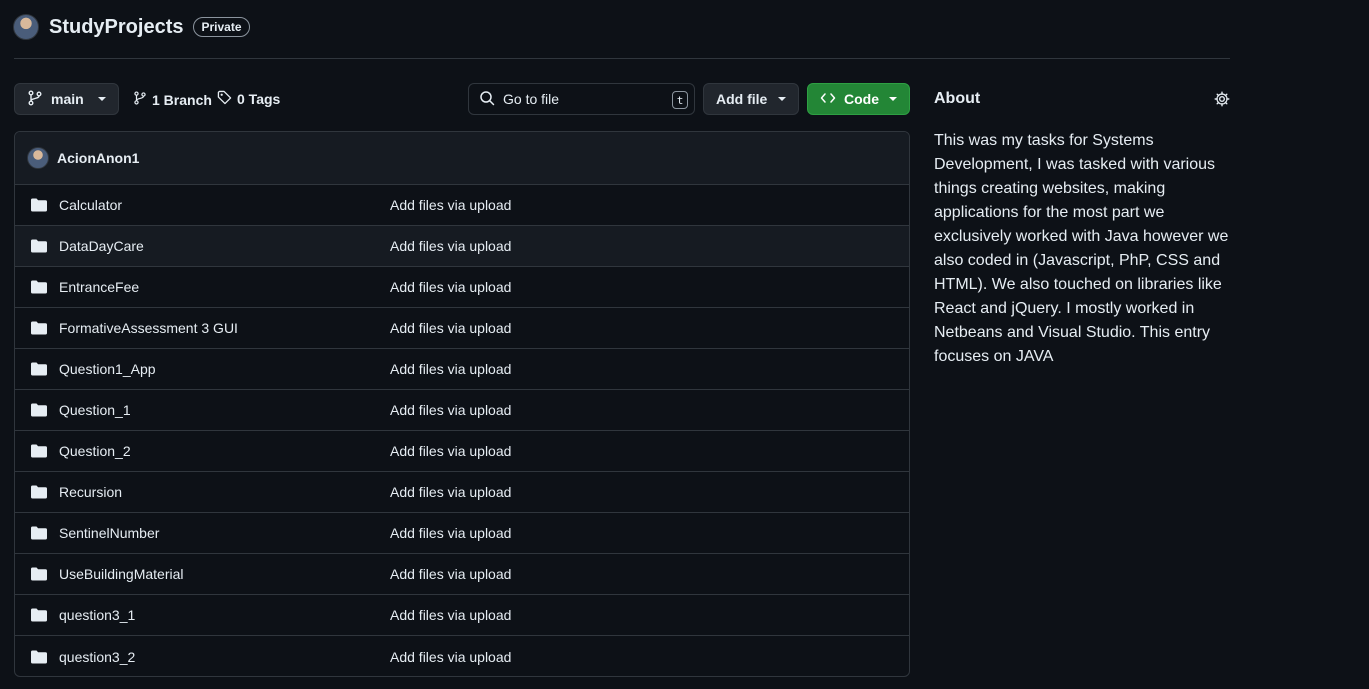  What do you see at coordinates (224, 492) in the screenshot?
I see `file-name-link: Recursion` at bounding box center [224, 492].